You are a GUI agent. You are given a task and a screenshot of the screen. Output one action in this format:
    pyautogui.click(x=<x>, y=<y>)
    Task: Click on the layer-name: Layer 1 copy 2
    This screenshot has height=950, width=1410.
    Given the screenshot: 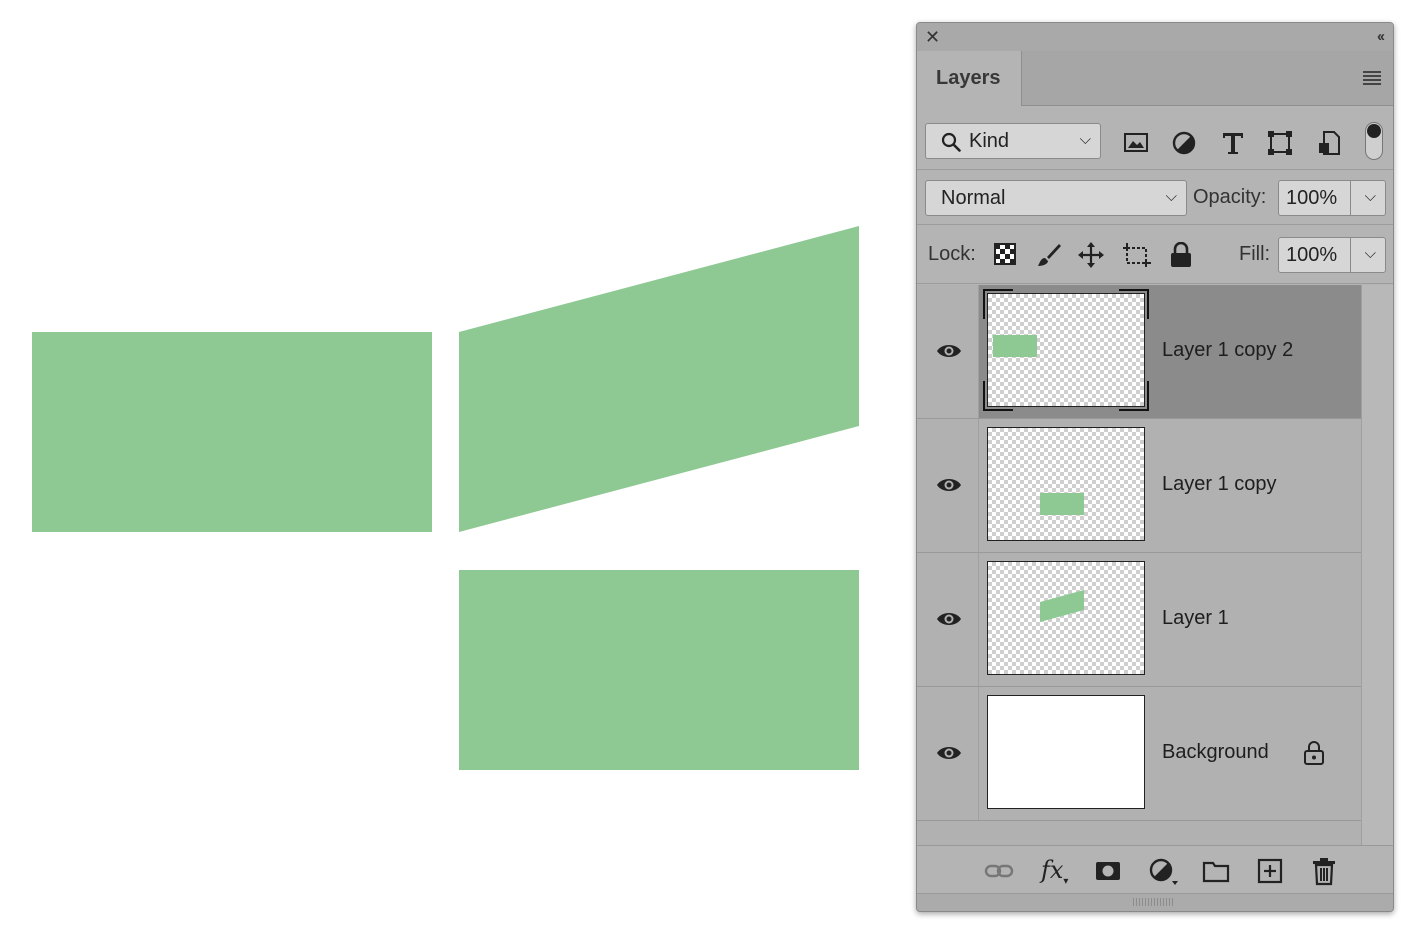 What is the action you would take?
    pyautogui.click(x=1227, y=350)
    